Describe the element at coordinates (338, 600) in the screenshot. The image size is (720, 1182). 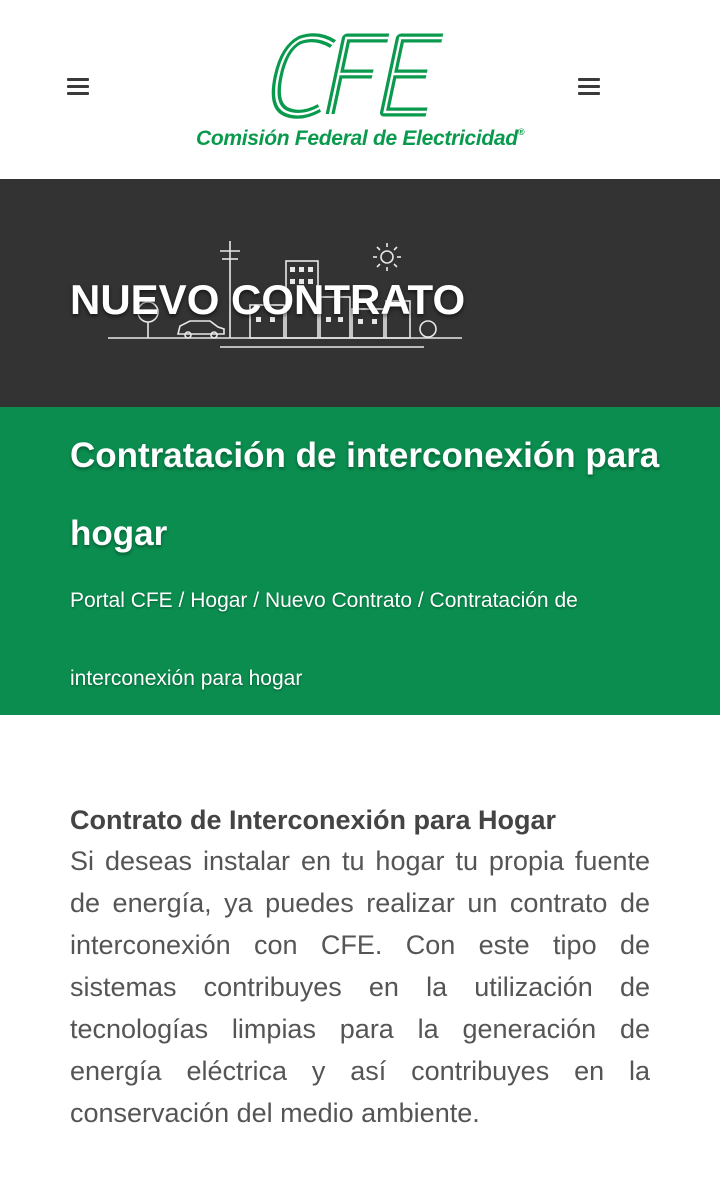
I see `breadcrumb-nuevo-contrato: Nuevo Contrato` at that location.